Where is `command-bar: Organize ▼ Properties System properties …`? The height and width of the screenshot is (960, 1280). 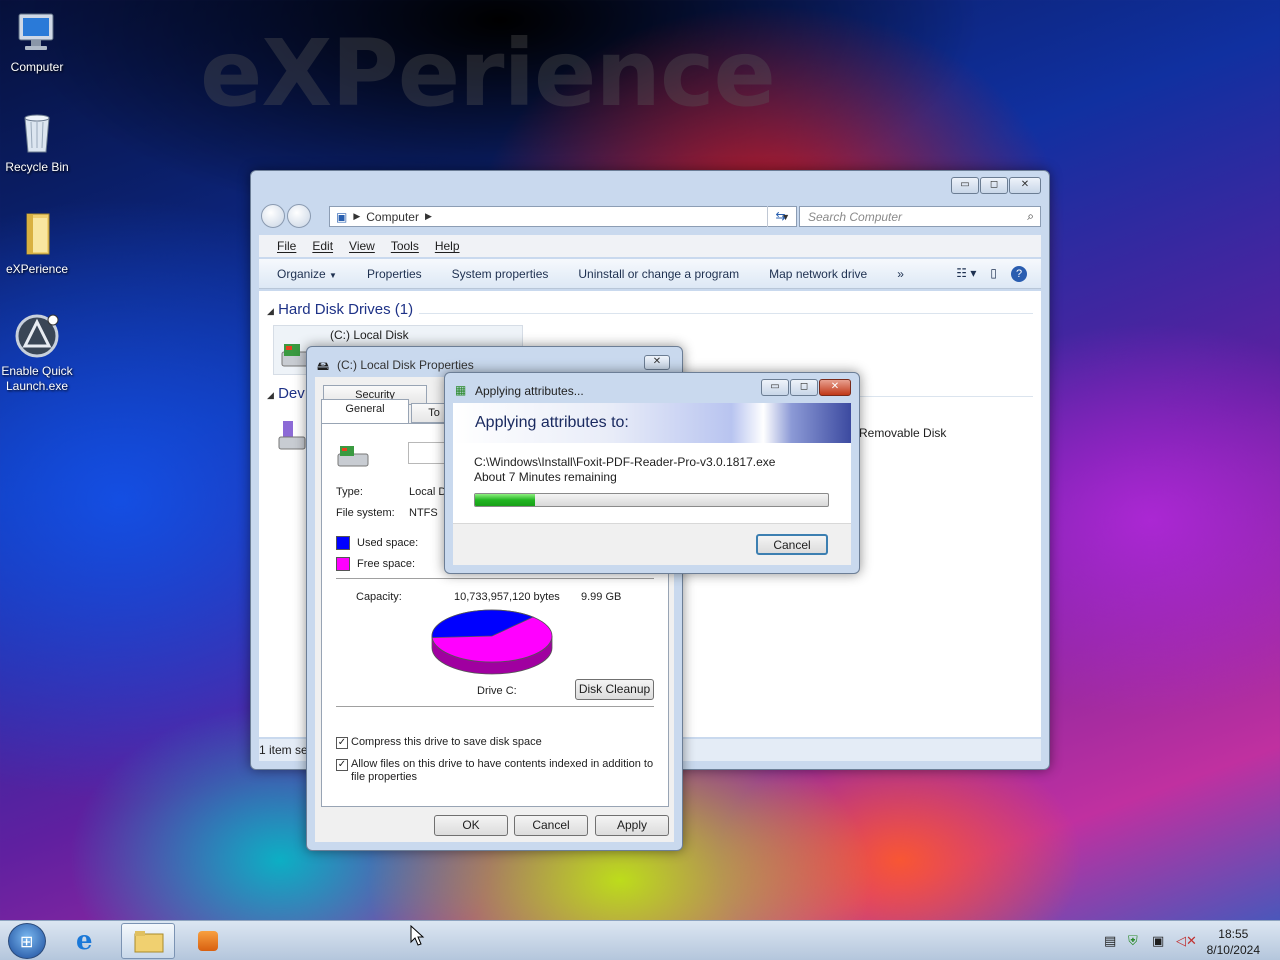 command-bar: Organize ▼ Properties System properties … is located at coordinates (650, 274).